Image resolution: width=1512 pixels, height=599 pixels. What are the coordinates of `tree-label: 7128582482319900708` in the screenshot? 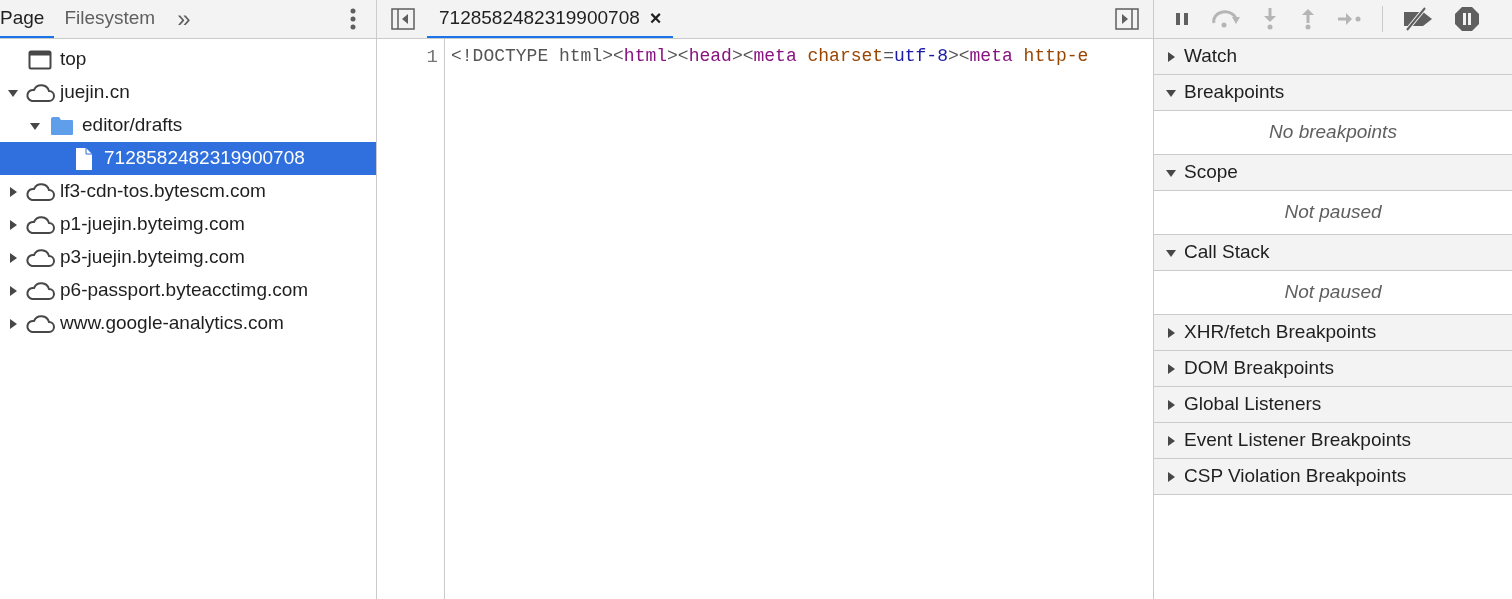 It's located at (204, 158).